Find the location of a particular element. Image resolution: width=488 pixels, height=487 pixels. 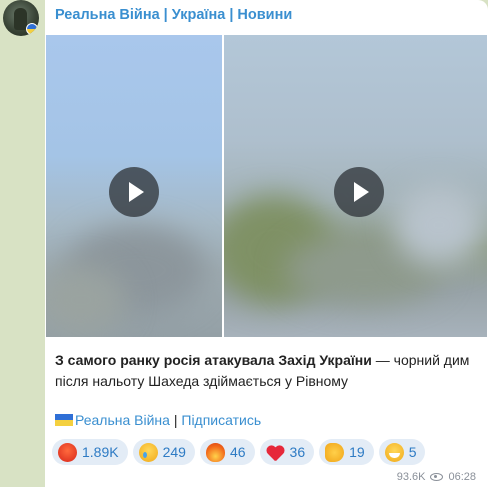

reaction-count: 5 is located at coordinates (412, 452).